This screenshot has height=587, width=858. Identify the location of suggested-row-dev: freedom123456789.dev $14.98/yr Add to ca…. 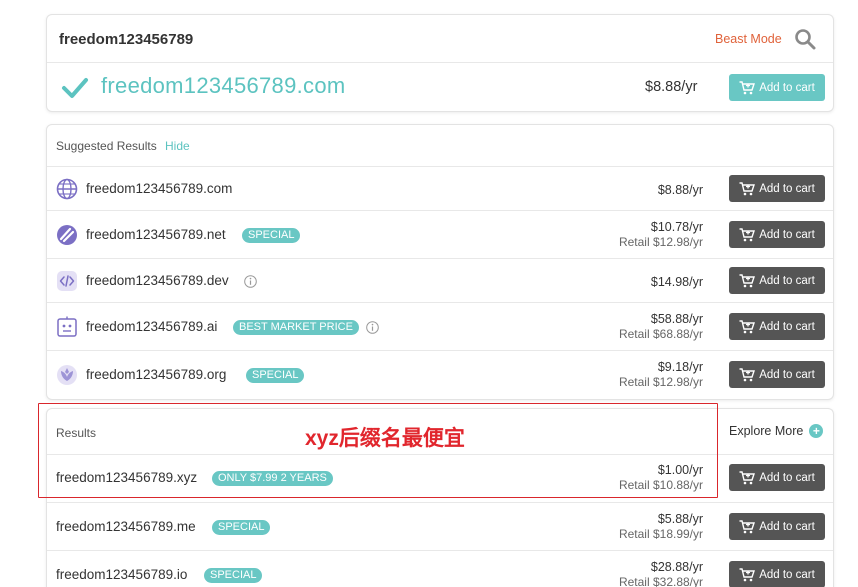
(440, 281).